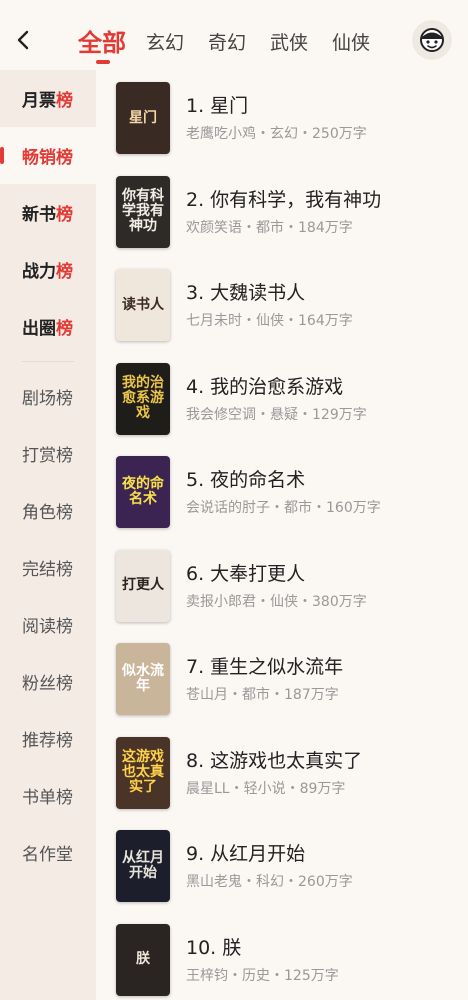 This screenshot has height=1000, width=468. I want to click on sidebar-item-label: 月票, so click(39, 101).